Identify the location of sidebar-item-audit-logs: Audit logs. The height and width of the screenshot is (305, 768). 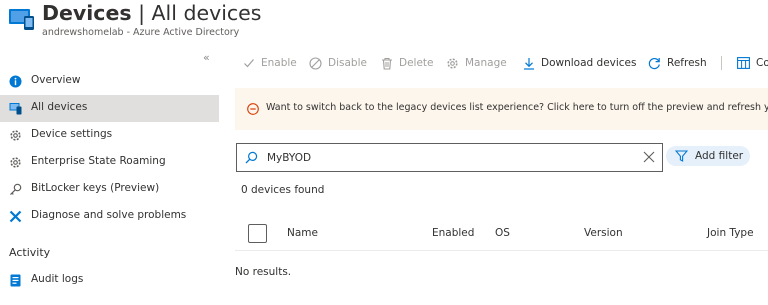
(109, 280).